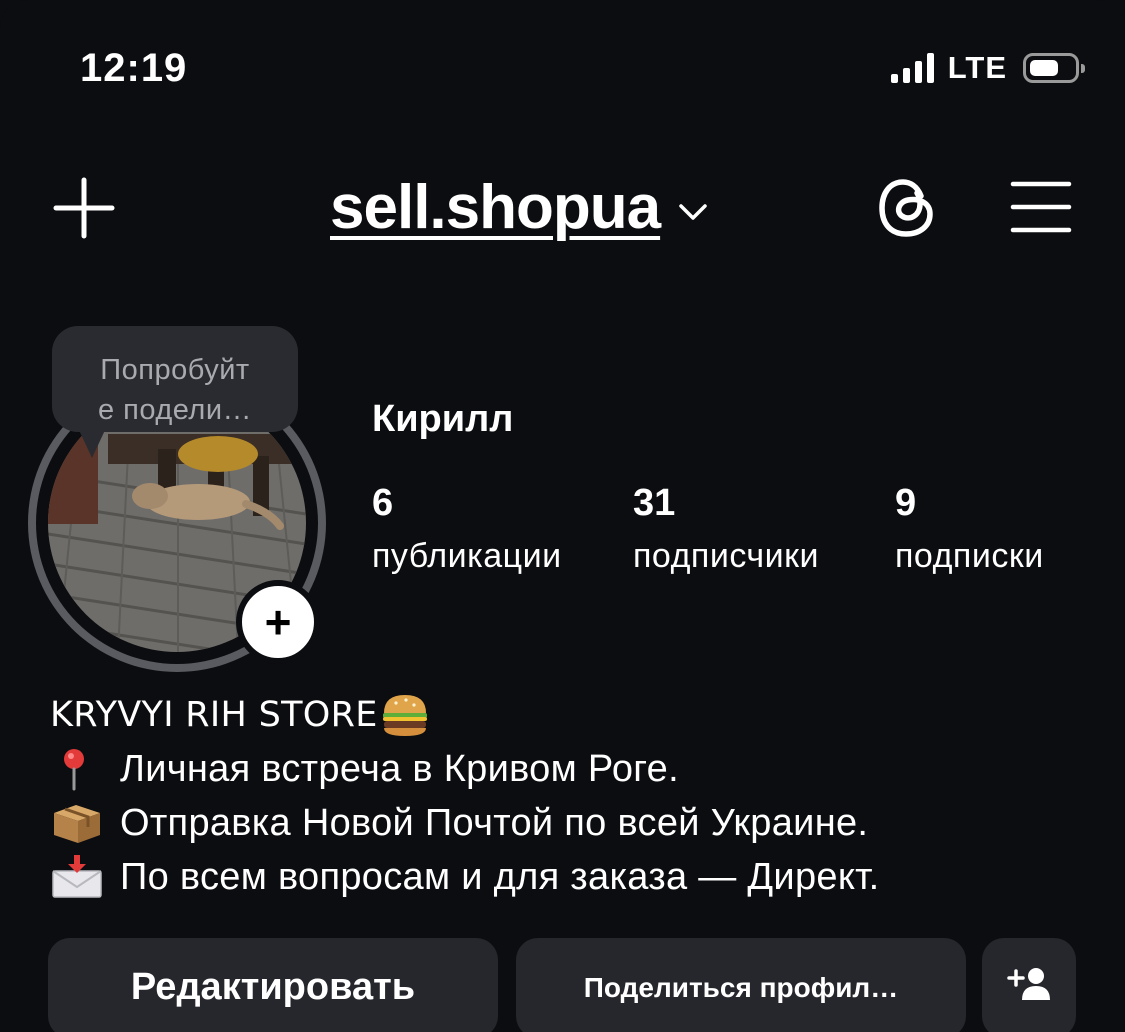 This screenshot has height=1032, width=1125. Describe the element at coordinates (969, 556) in the screenshot. I see `stat-label: подписки` at that location.